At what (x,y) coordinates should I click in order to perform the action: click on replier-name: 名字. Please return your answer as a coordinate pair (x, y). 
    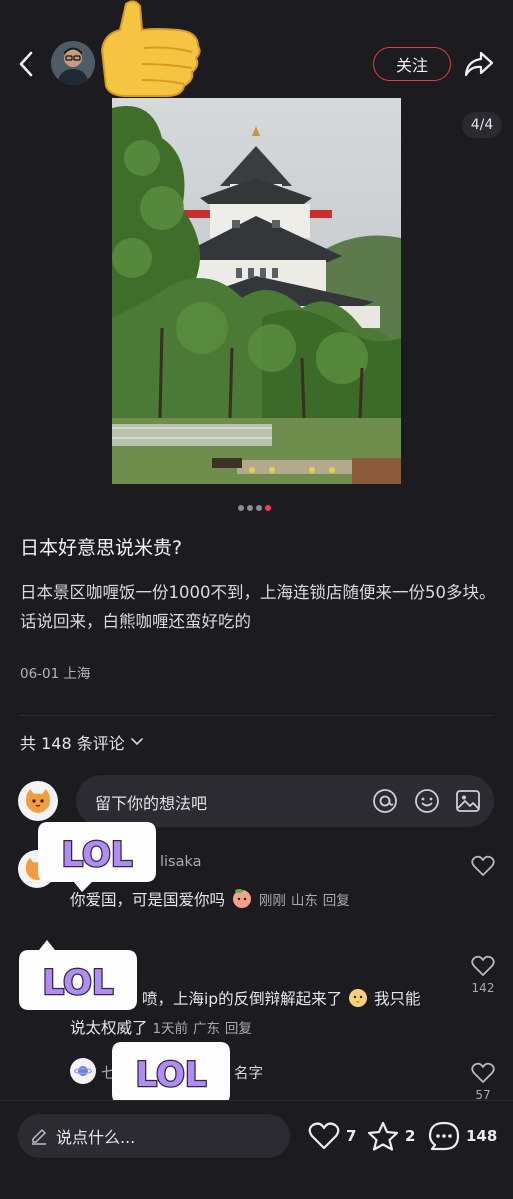
    Looking at the image, I should click on (248, 1072).